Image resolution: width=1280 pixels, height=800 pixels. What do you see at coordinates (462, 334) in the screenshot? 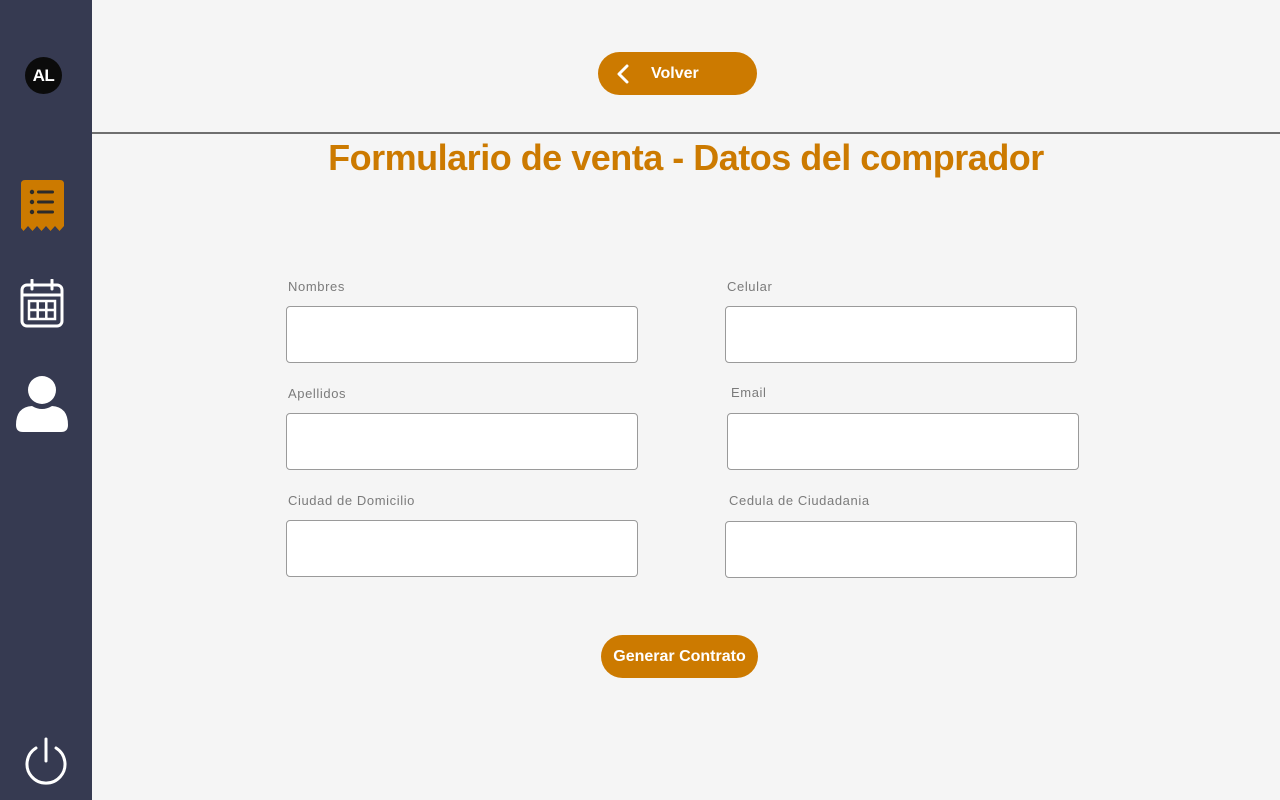
I see `nombres-field` at bounding box center [462, 334].